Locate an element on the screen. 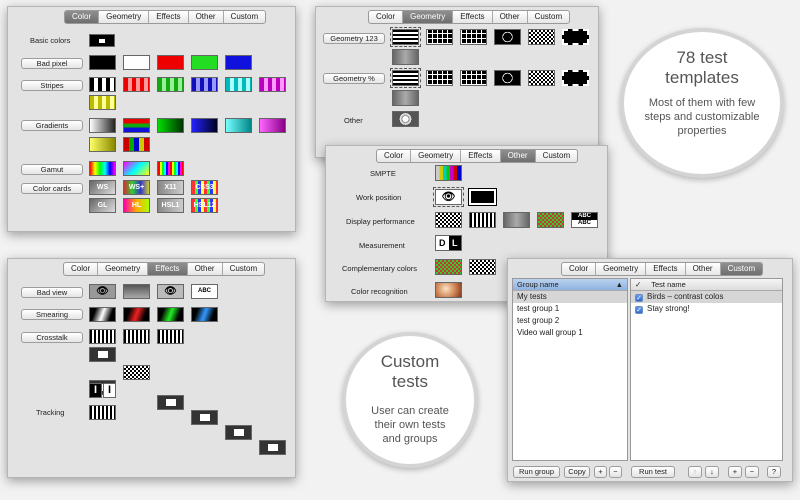 The height and width of the screenshot is (500, 800). list-item: test group 2 is located at coordinates (570, 321).